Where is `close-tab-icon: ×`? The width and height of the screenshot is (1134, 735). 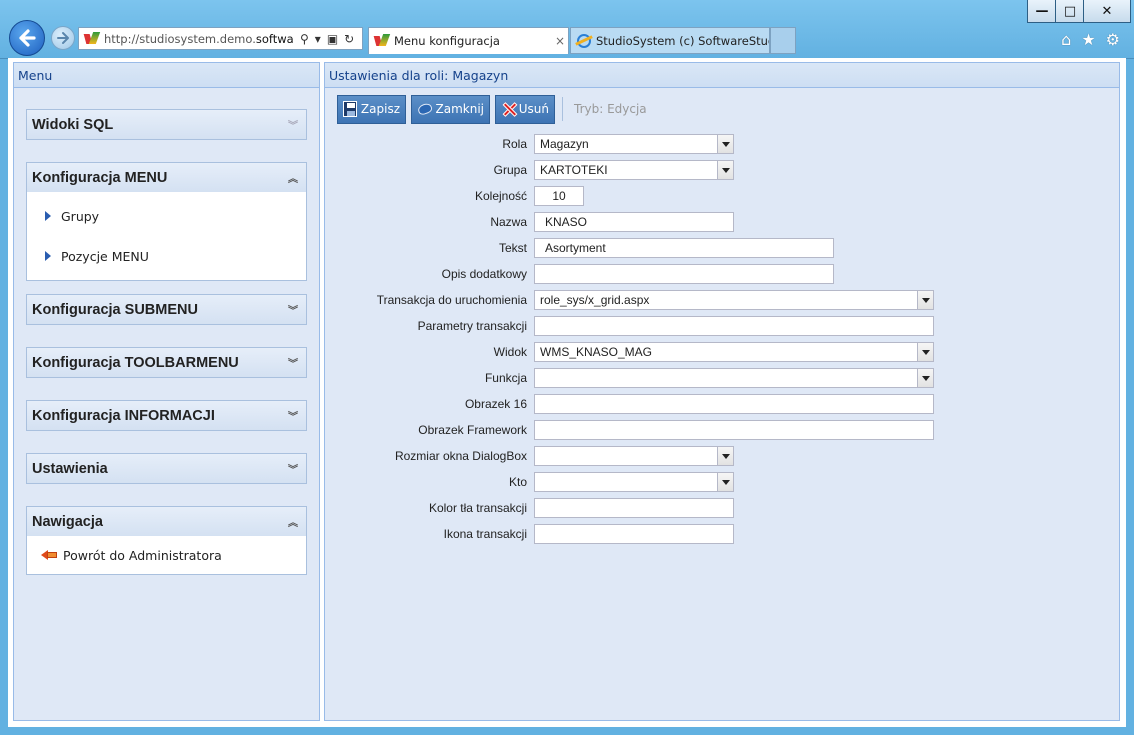
close-tab-icon: × is located at coordinates (560, 41).